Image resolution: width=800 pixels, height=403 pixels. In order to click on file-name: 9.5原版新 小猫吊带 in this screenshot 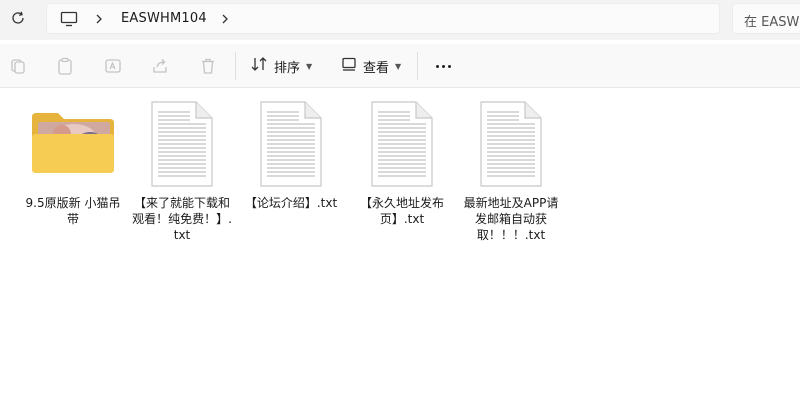, I will do `click(73, 211)`.